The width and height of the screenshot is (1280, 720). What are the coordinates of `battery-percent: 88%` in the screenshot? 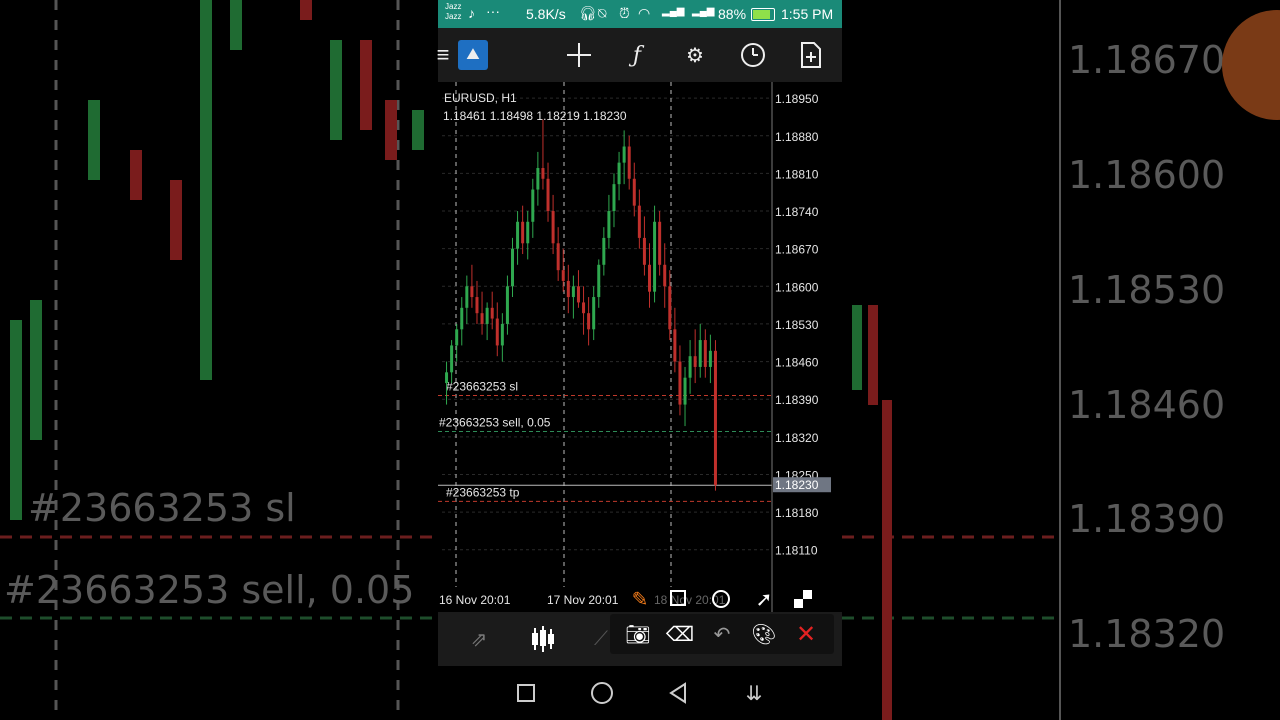 It's located at (732, 14).